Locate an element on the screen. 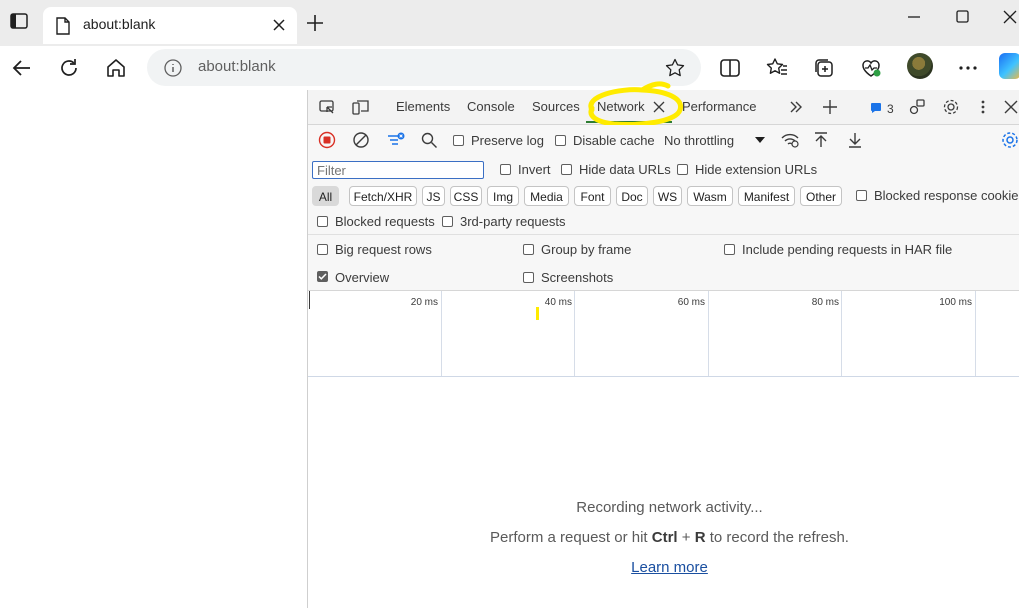 Image resolution: width=1019 pixels, height=608 pixels. record-stop-icon is located at coordinates (327, 140).